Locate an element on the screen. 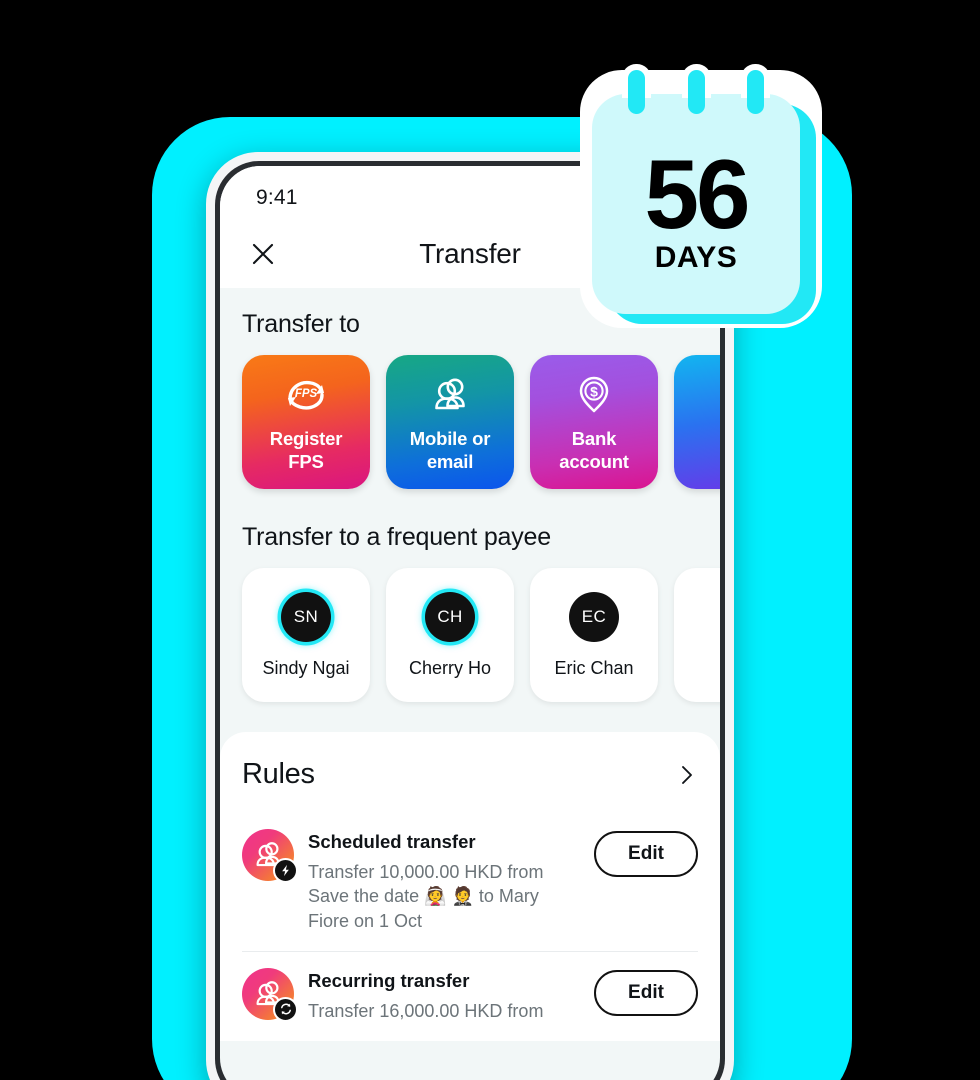 Image resolution: width=980 pixels, height=1080 pixels. avatar: EC is located at coordinates (594, 616).